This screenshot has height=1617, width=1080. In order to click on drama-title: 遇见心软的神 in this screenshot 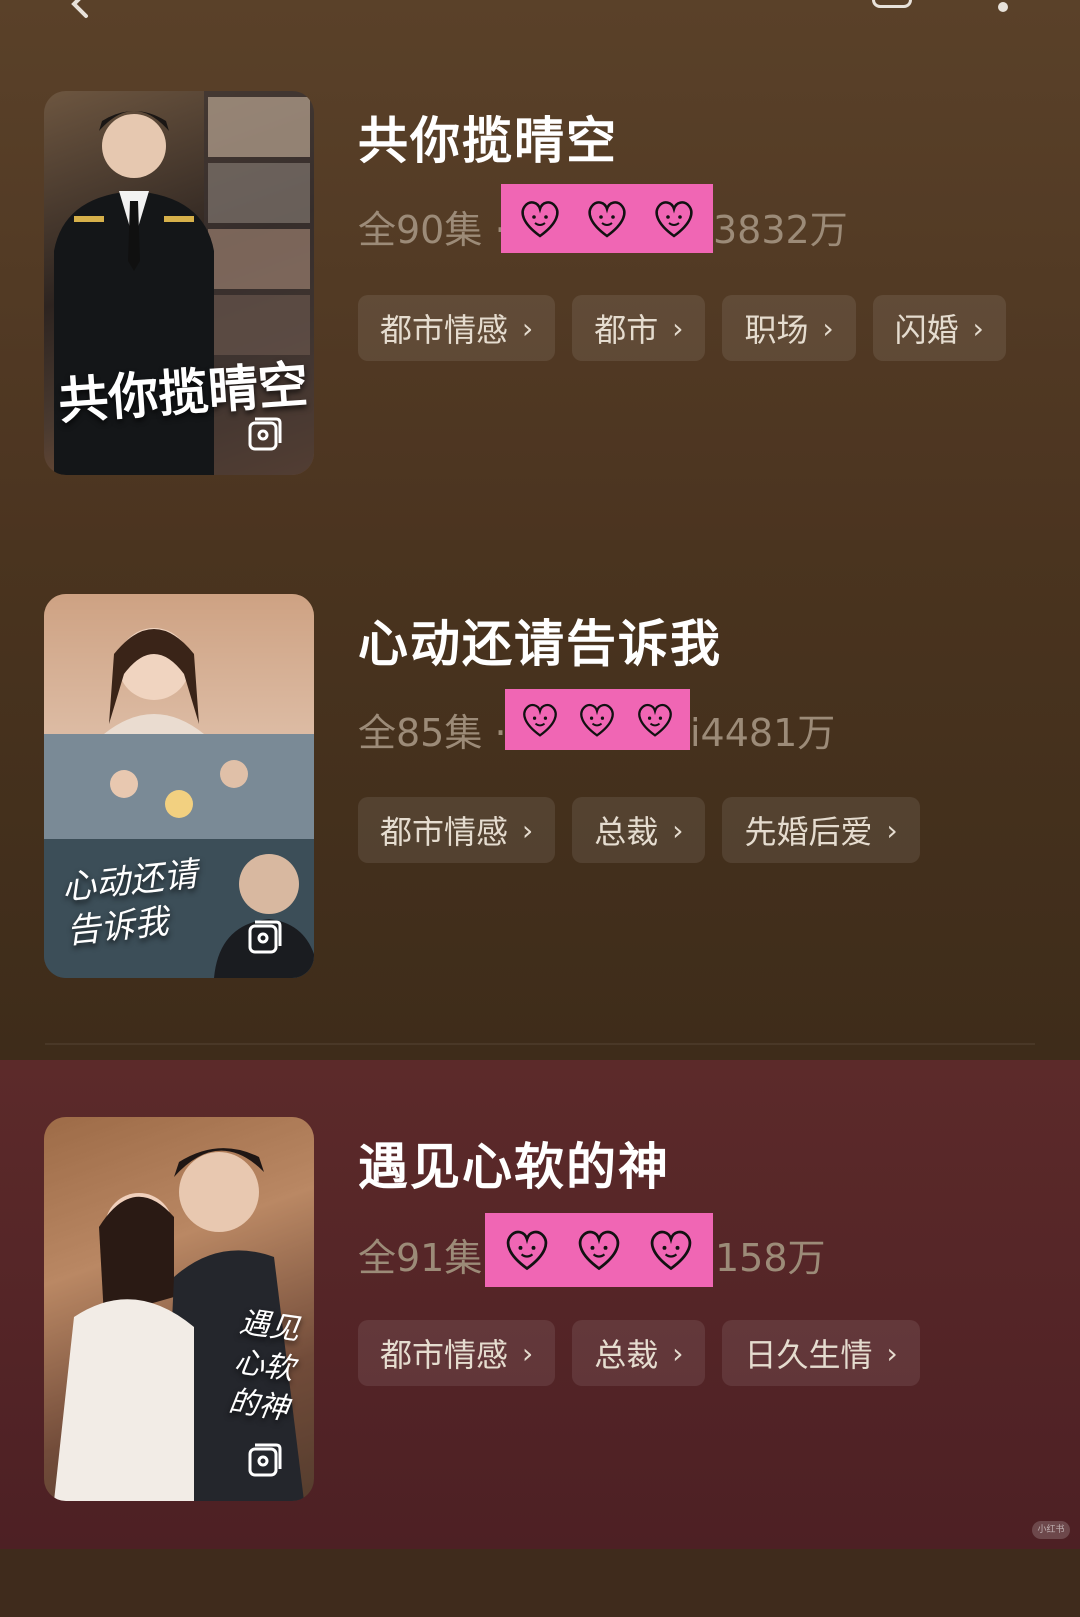, I will do `click(514, 1163)`.